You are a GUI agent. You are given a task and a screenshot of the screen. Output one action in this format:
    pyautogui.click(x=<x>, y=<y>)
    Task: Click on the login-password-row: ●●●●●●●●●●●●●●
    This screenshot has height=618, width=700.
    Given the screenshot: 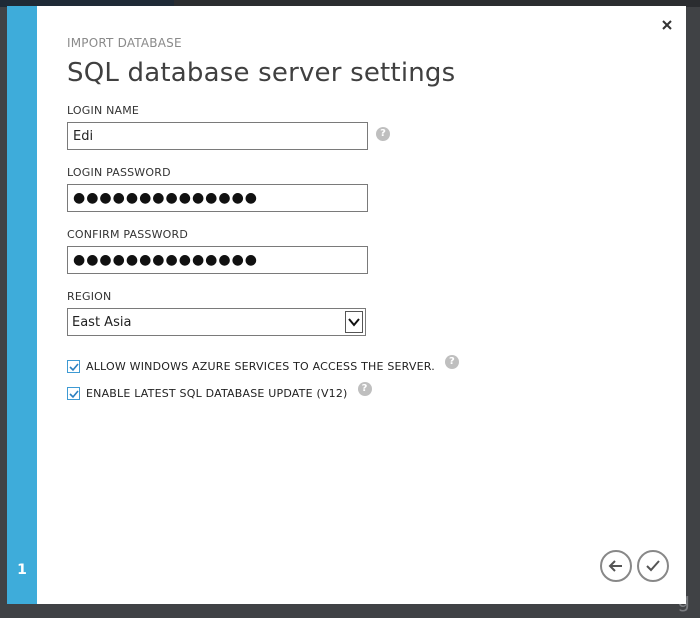 What is the action you would take?
    pyautogui.click(x=357, y=199)
    